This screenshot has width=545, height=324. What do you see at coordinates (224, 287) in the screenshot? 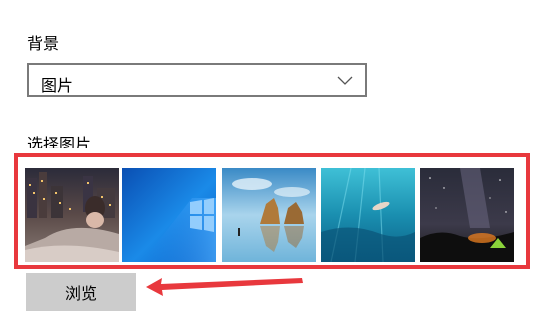
I see `red-arrow-annotation` at bounding box center [224, 287].